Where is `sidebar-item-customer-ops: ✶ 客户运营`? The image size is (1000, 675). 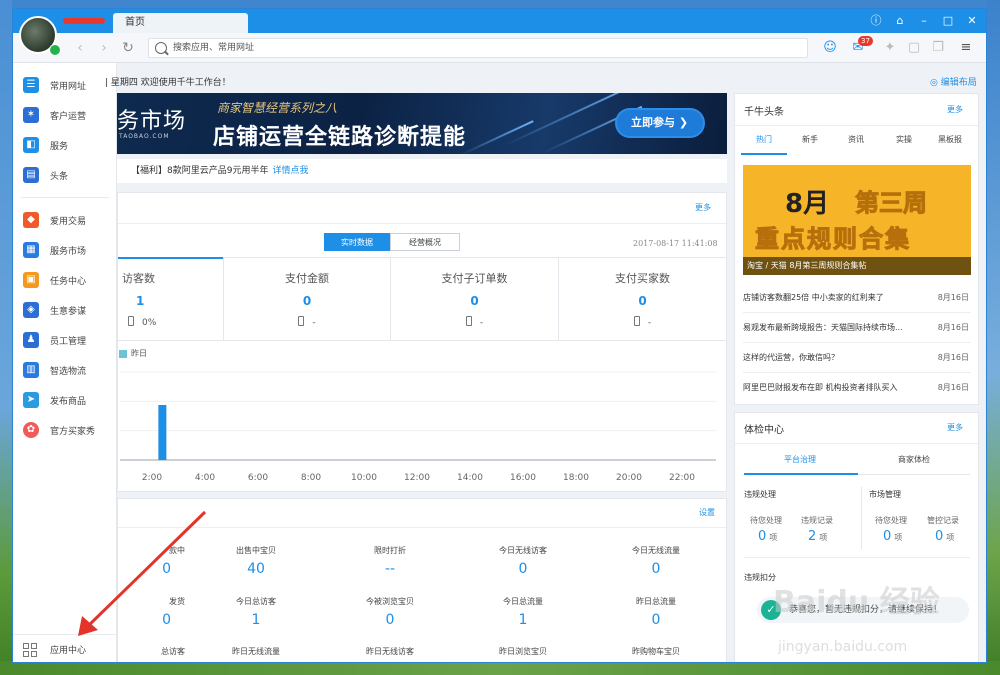
sidebar-item-customer-ops: ✶ 客户运营 is located at coordinates (65, 115).